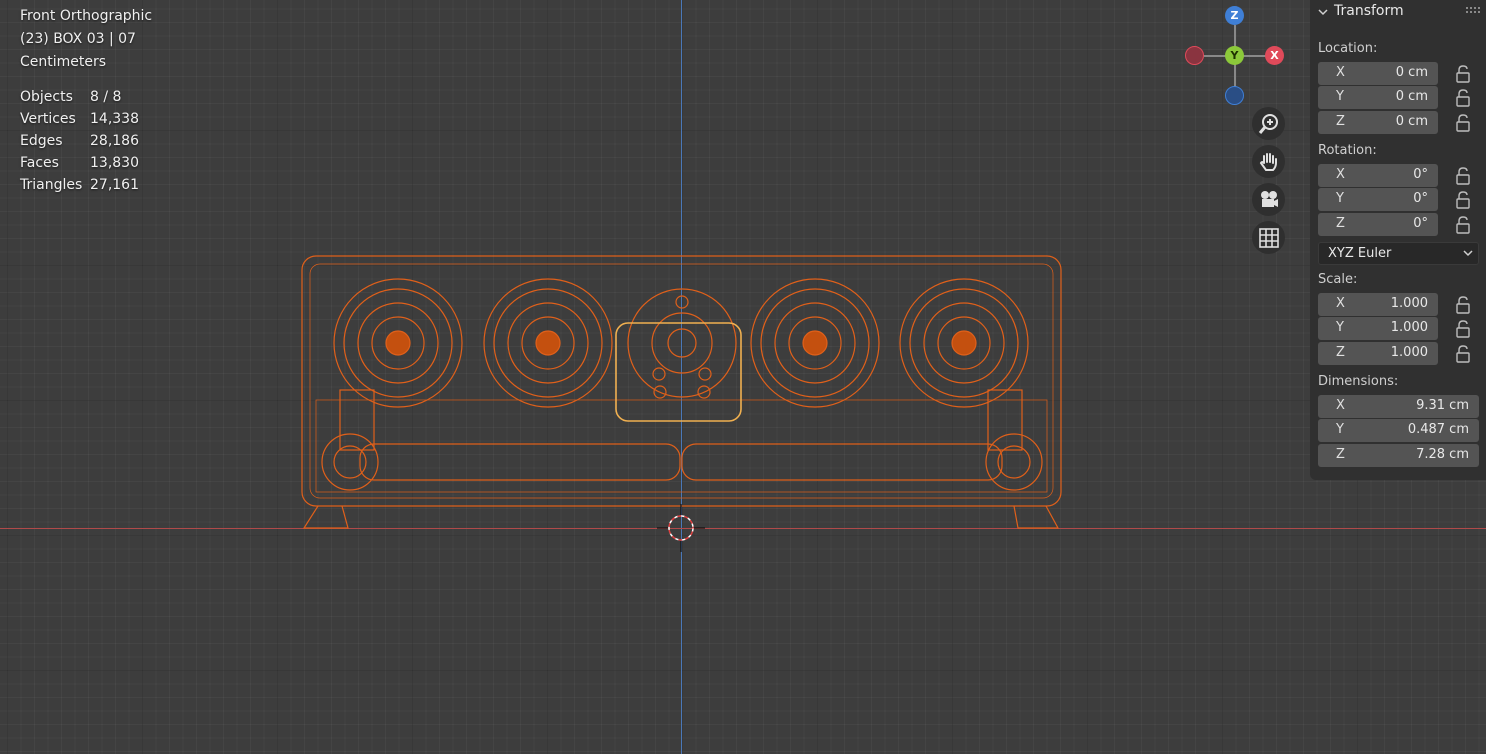  Describe the element at coordinates (1438, 429) in the screenshot. I see `field-value: 0.487 cm` at that location.